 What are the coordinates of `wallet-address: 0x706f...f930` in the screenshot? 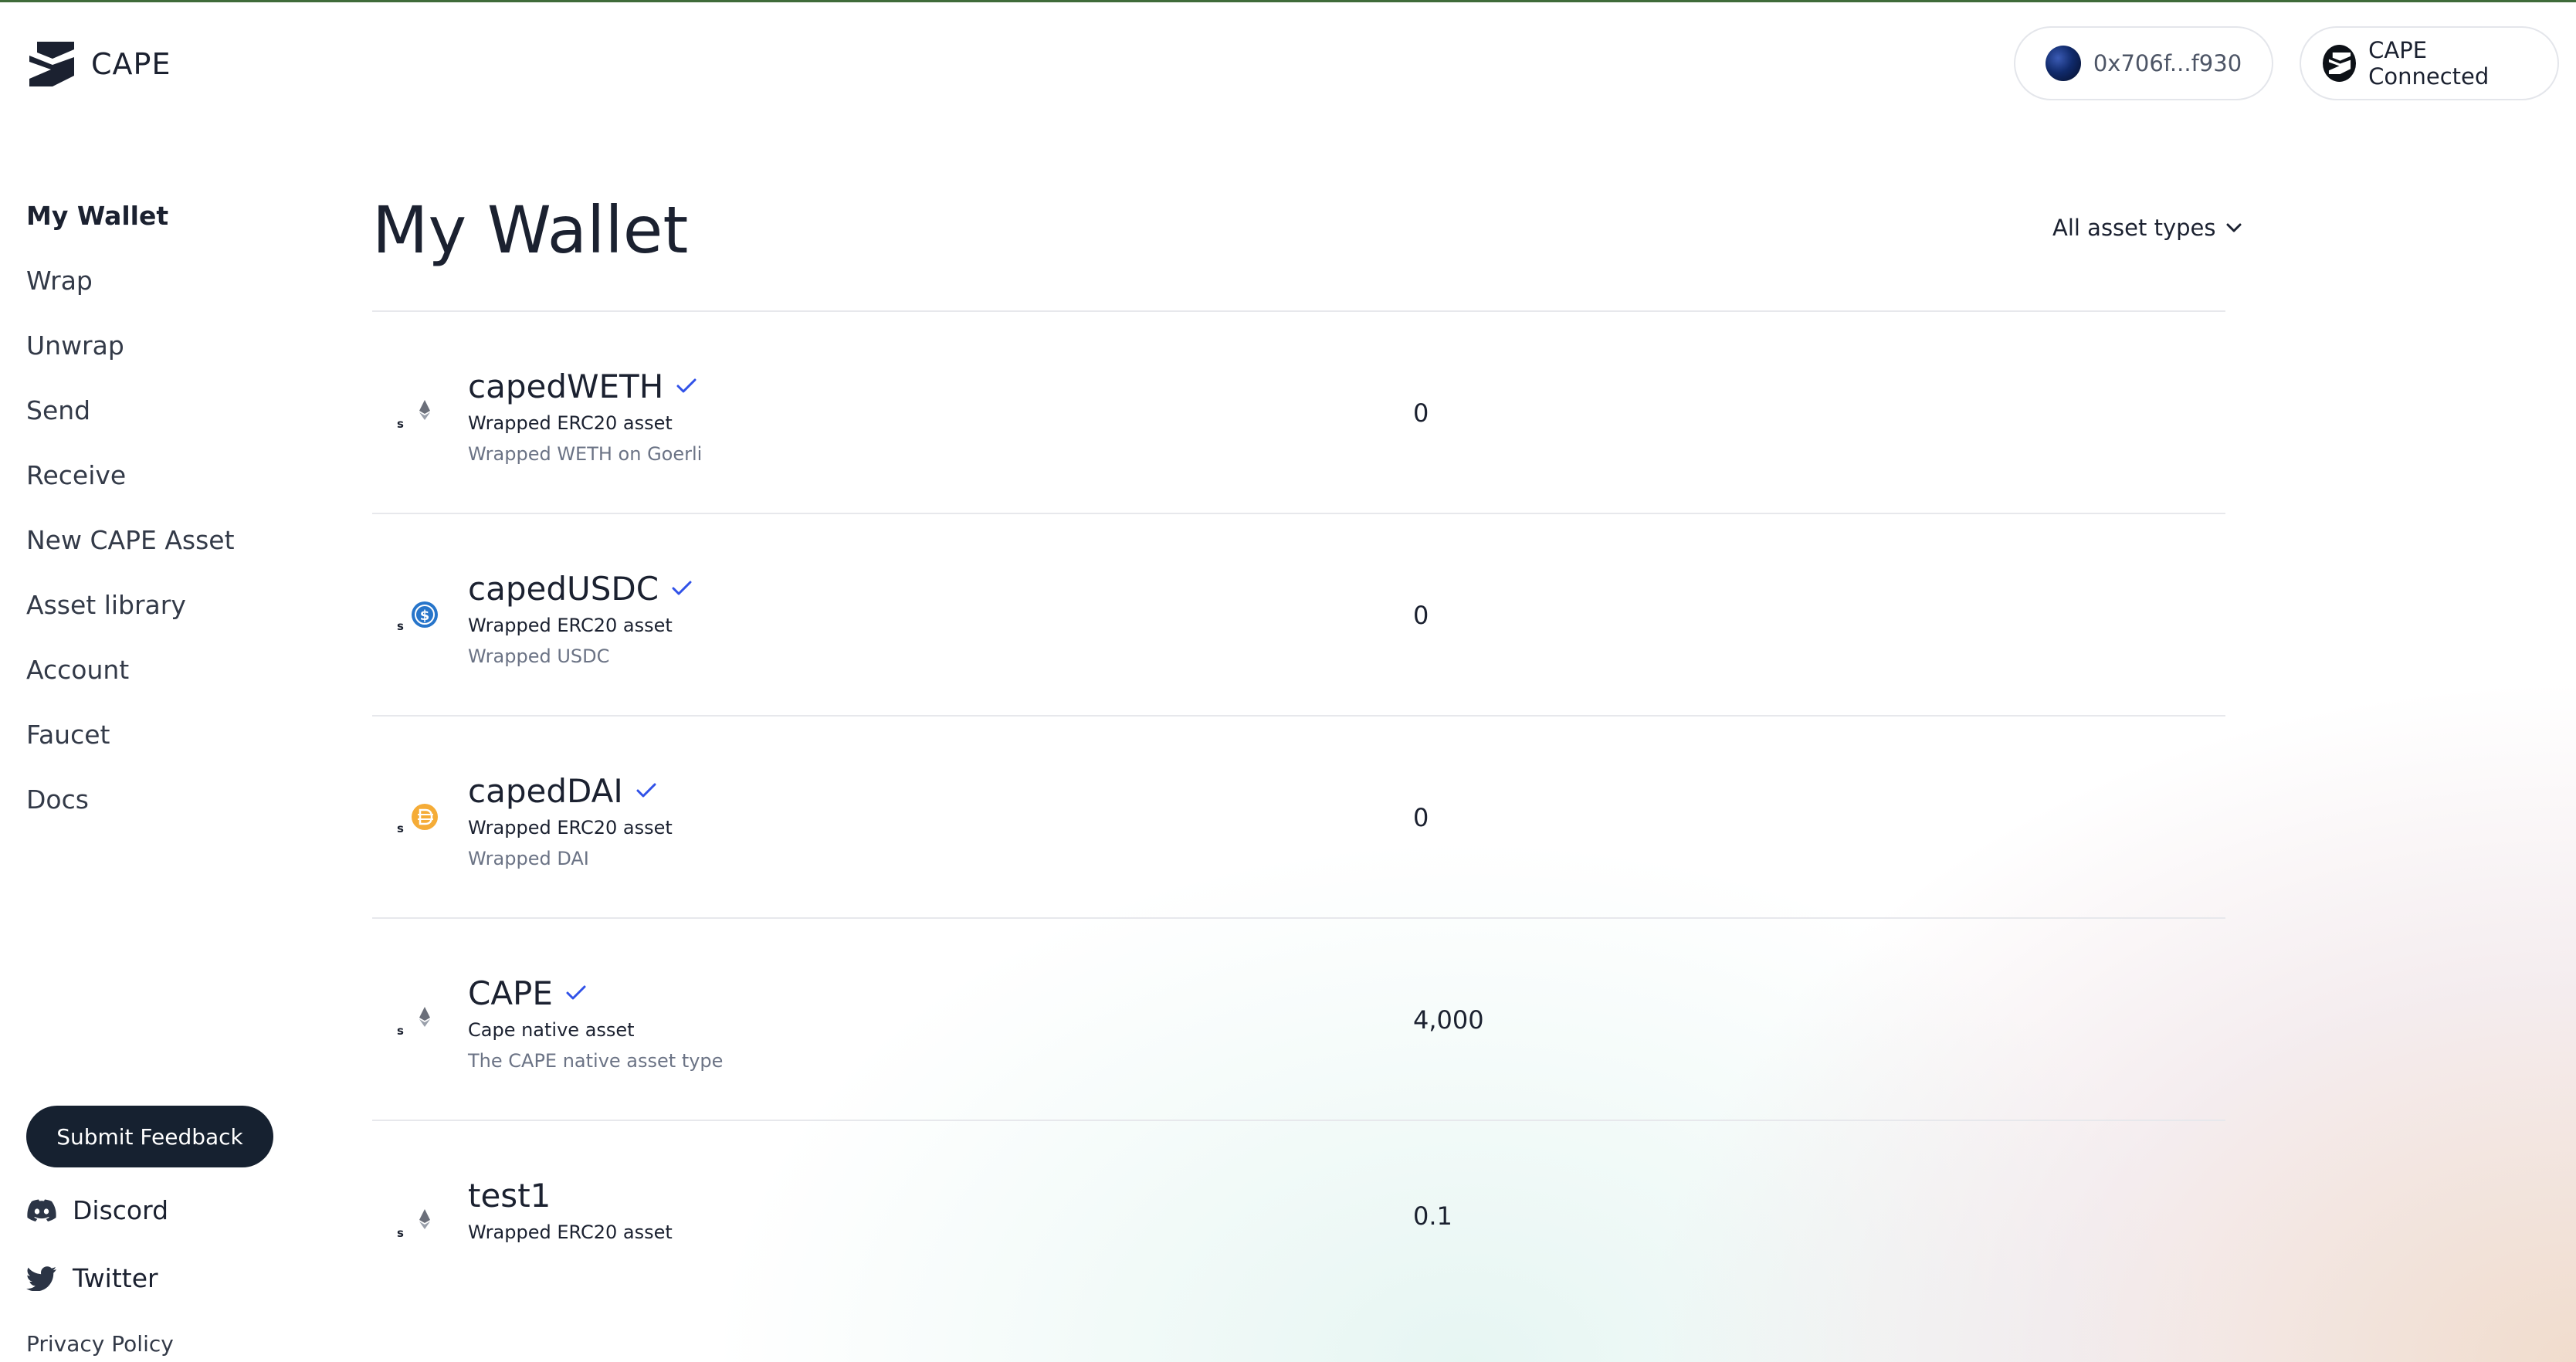 It's located at (2167, 63).